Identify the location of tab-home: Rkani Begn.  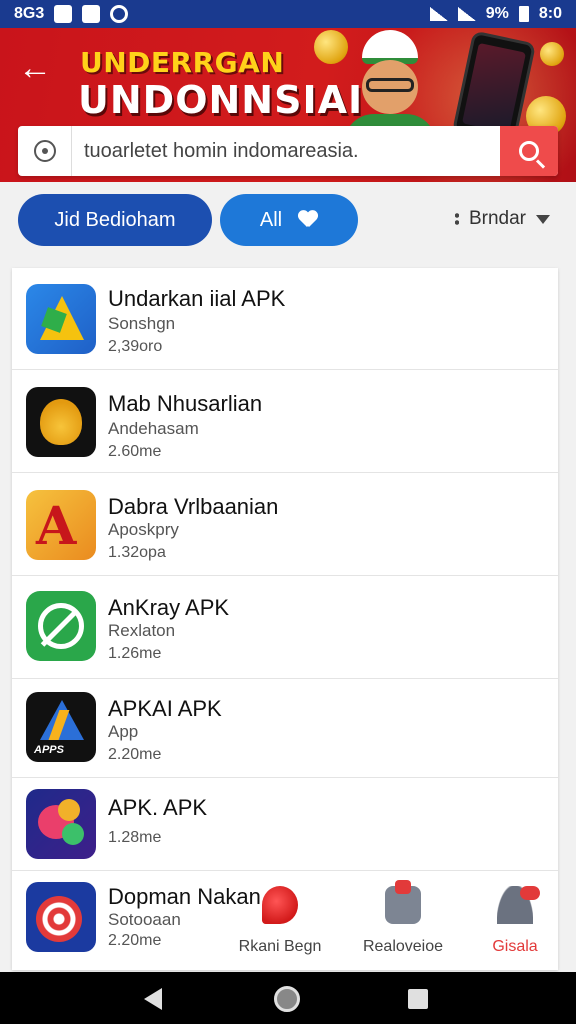
(280, 923).